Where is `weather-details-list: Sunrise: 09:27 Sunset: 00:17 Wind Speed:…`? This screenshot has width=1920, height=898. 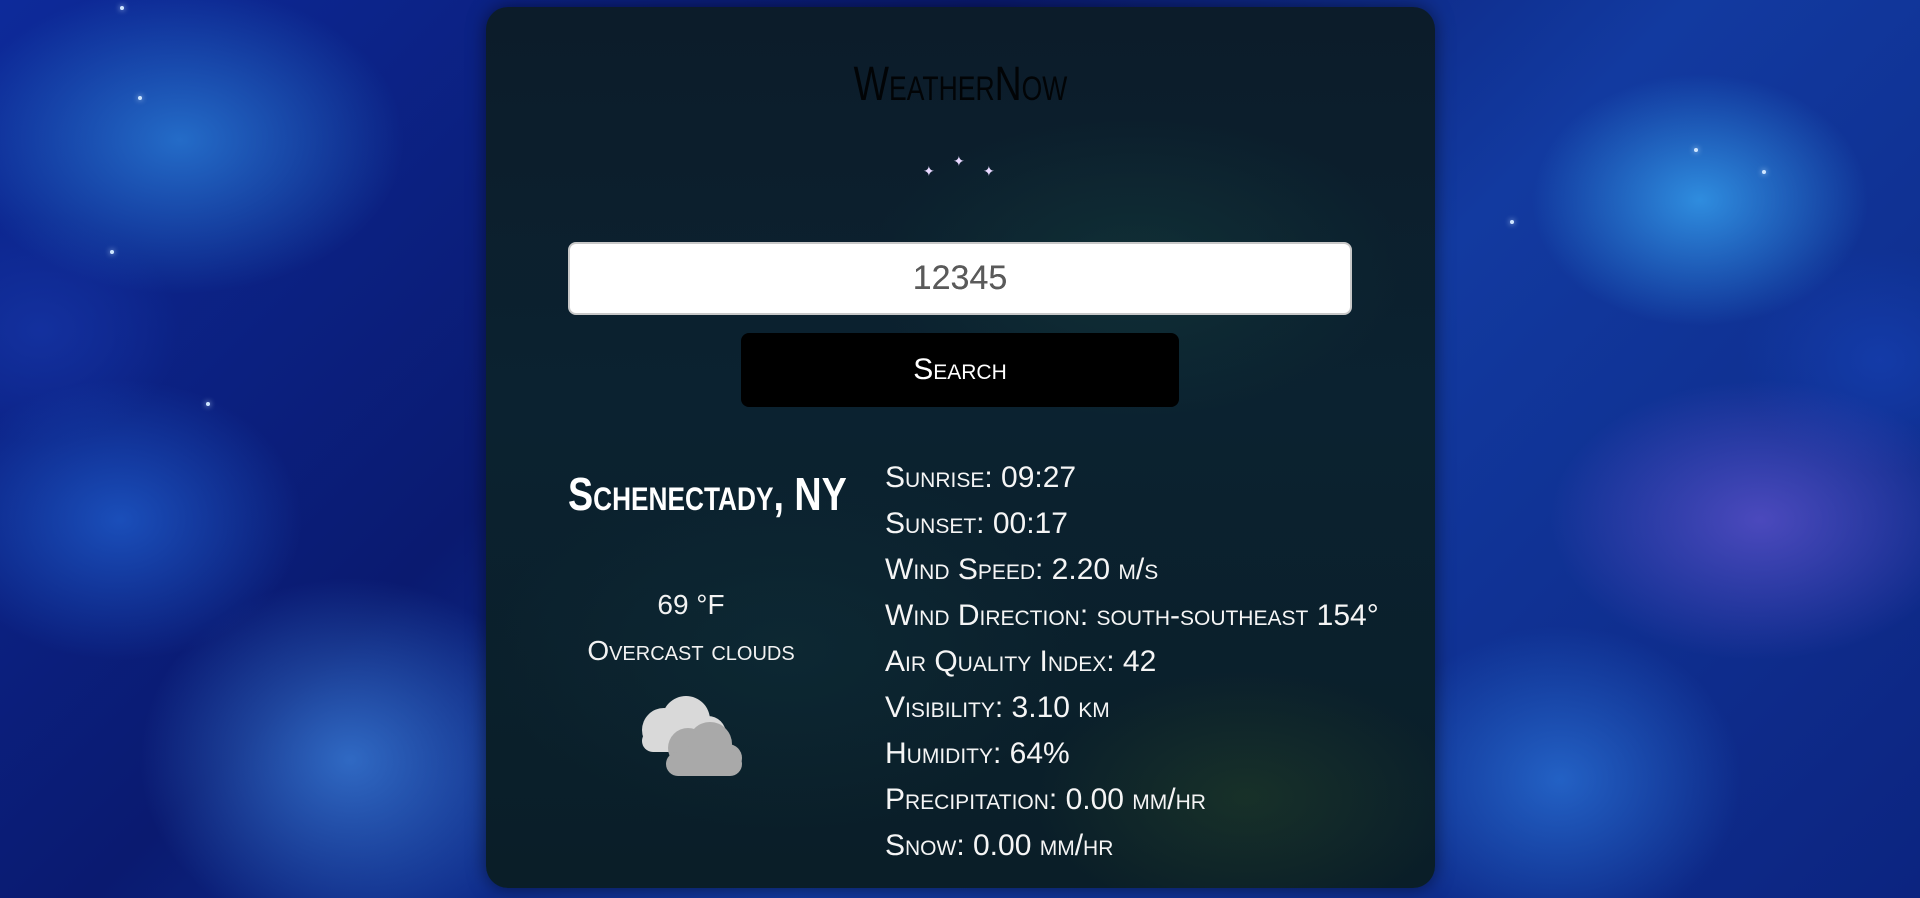 weather-details-list: Sunrise: 09:27 Sunset: 00:17 Wind Speed:… is located at coordinates (1132, 662).